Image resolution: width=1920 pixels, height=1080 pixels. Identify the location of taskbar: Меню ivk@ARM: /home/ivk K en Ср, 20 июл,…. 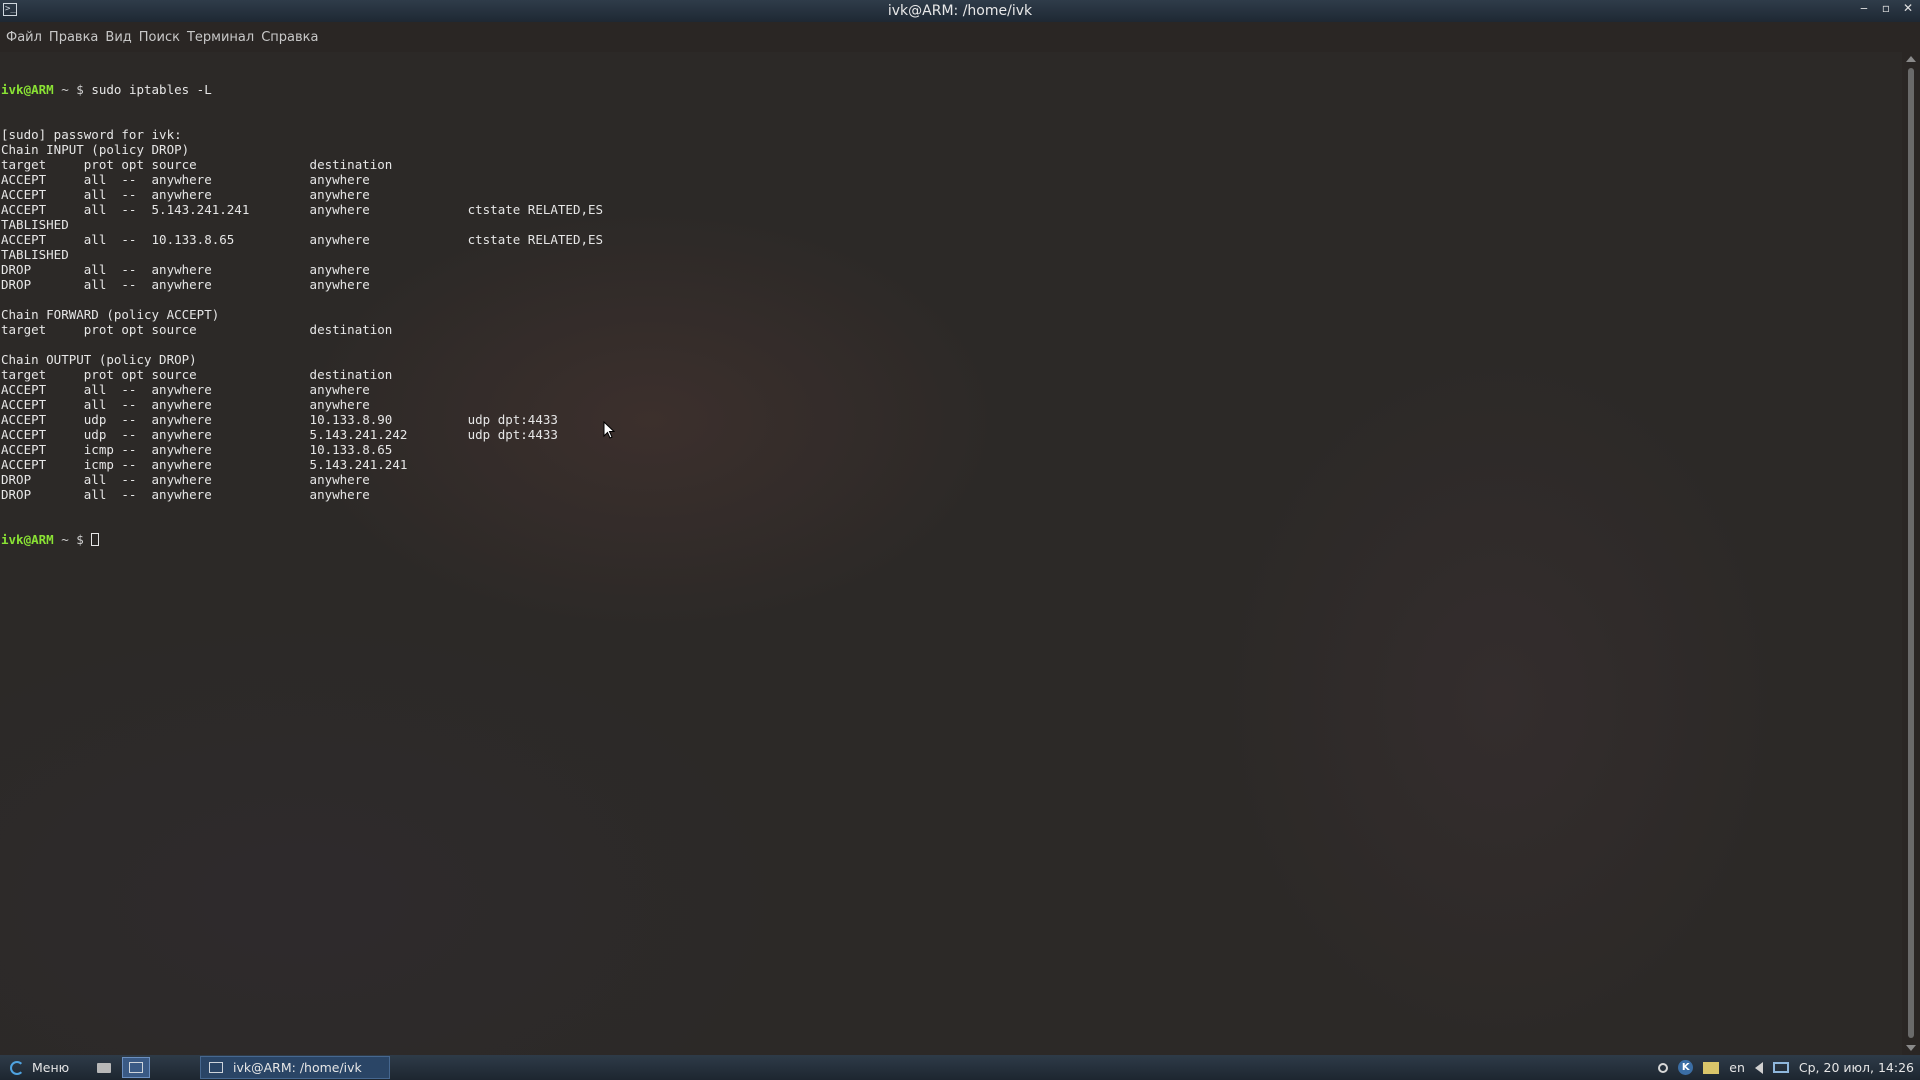
(960, 1067).